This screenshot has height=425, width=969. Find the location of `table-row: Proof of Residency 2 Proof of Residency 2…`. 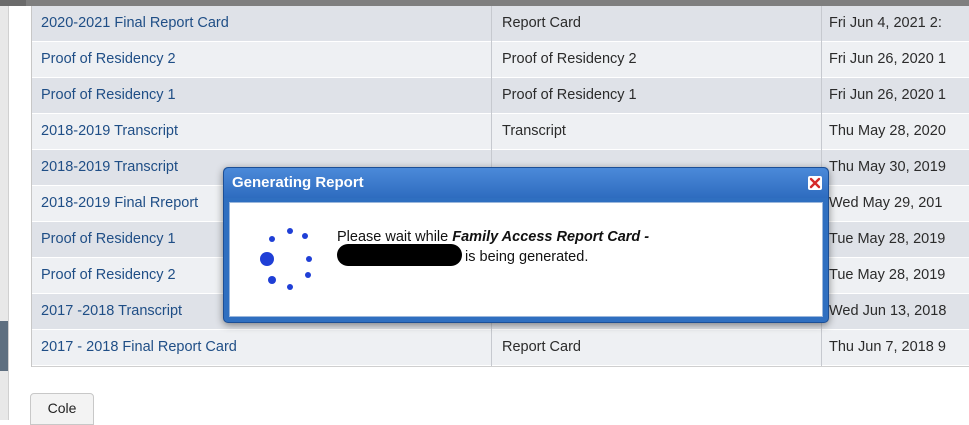

table-row: Proof of Residency 2 Proof of Residency 2… is located at coordinates (500, 60).